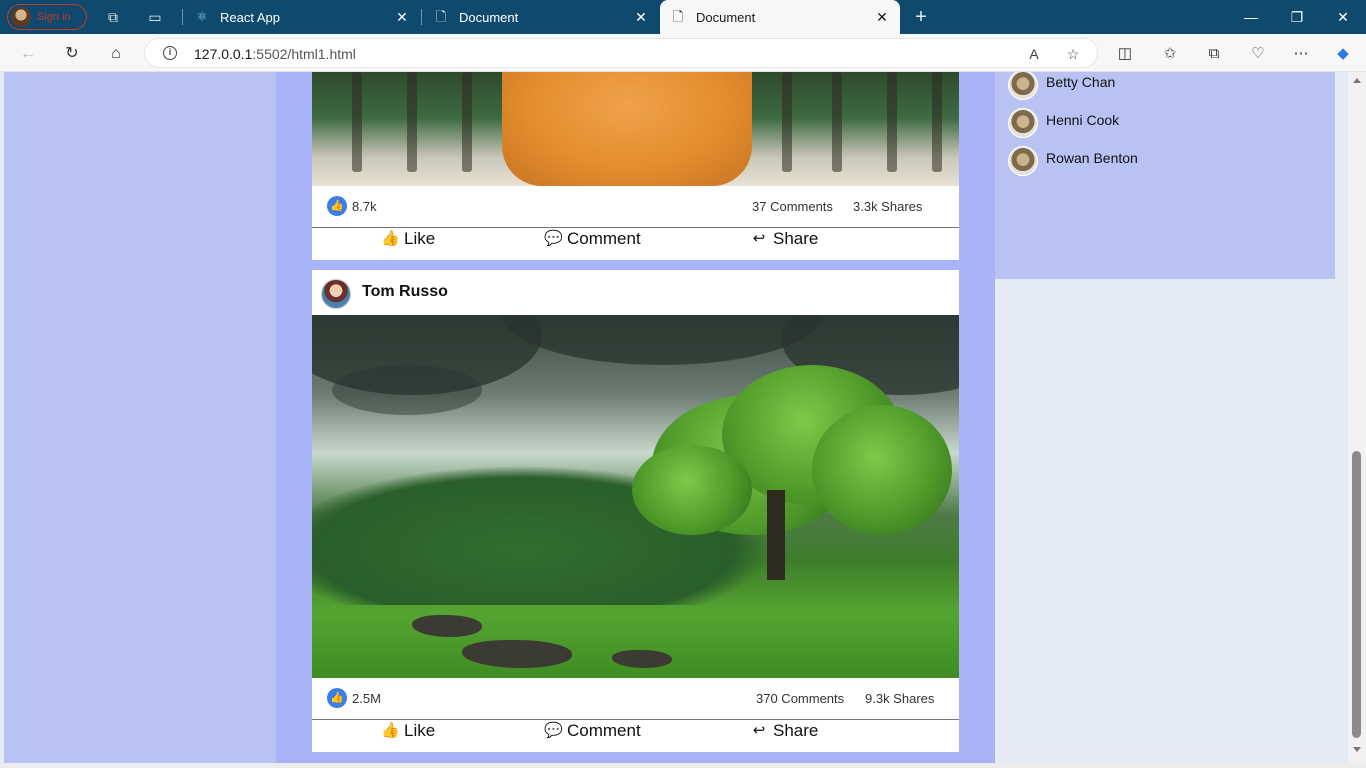 This screenshot has height=768, width=1366. Describe the element at coordinates (899, 698) in the screenshot. I see `share-count: 9.3k Shares` at that location.